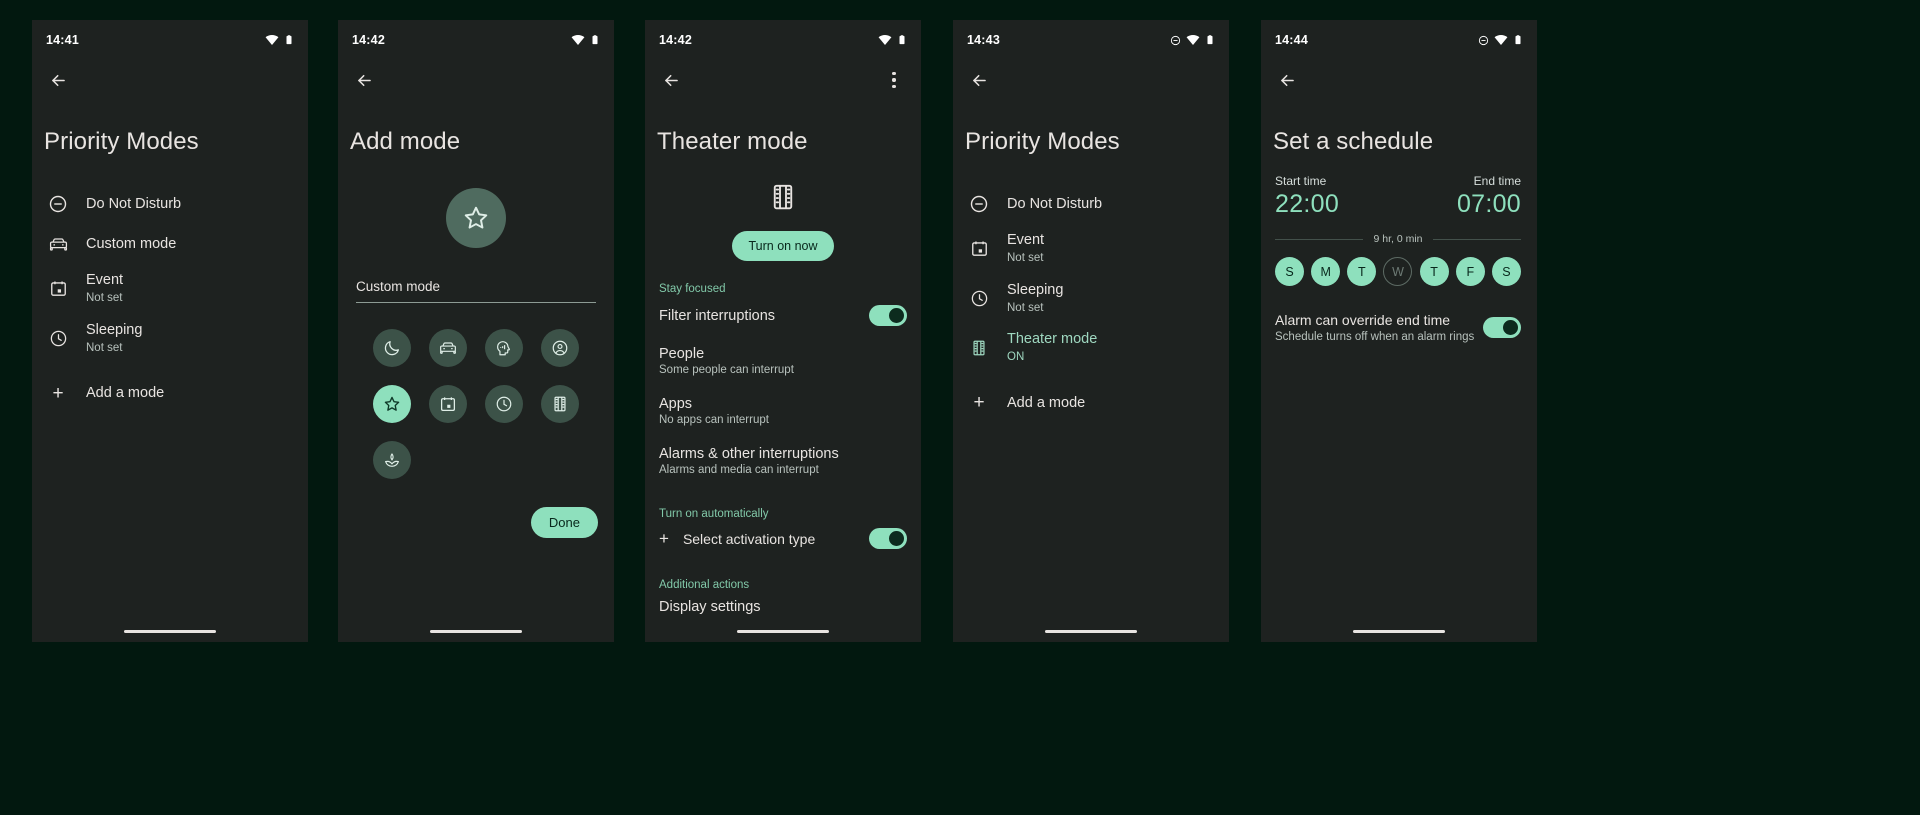  Describe the element at coordinates (714, 411) in the screenshot. I see `setting-text: Apps No apps can interrupt` at that location.